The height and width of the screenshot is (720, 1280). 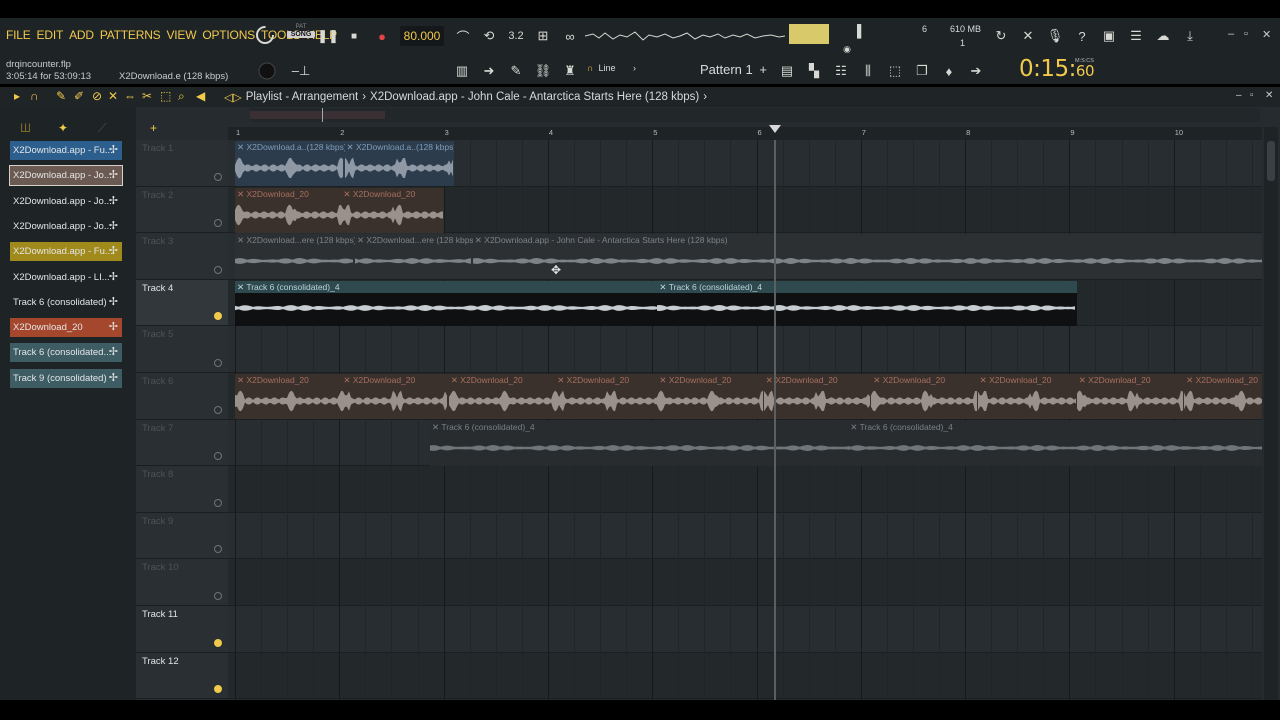 I want to click on track-header: Track 12, so click(x=182, y=676).